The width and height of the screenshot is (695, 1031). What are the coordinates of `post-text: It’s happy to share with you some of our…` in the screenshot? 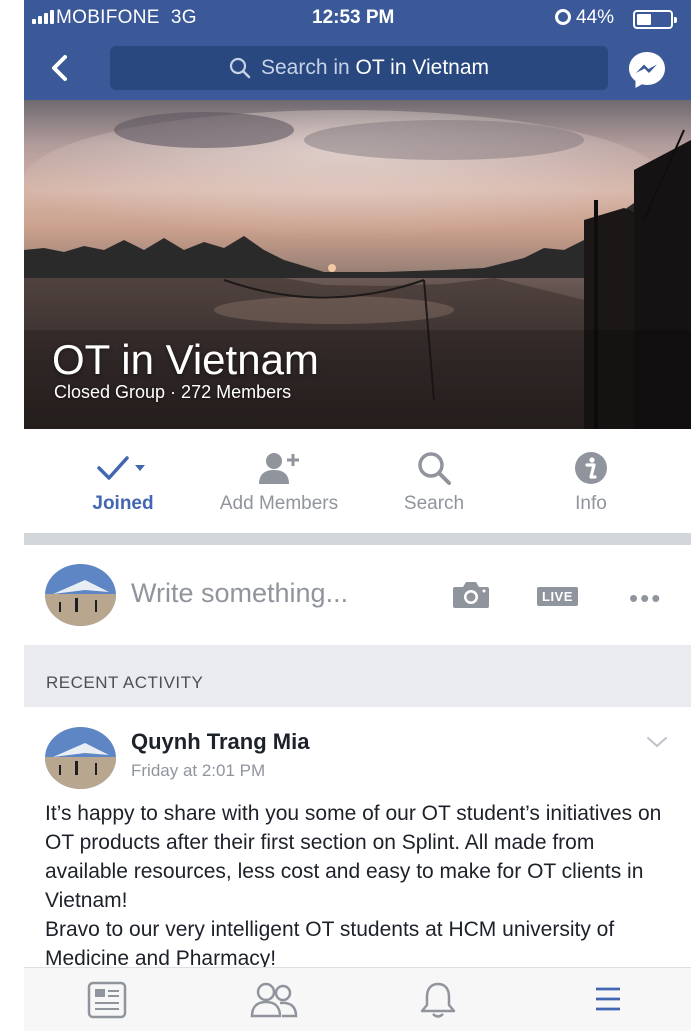 It's located at (353, 886).